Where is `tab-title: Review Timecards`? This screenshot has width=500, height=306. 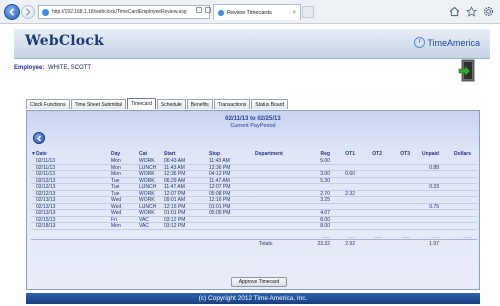 tab-title: Review Timecards is located at coordinates (249, 12).